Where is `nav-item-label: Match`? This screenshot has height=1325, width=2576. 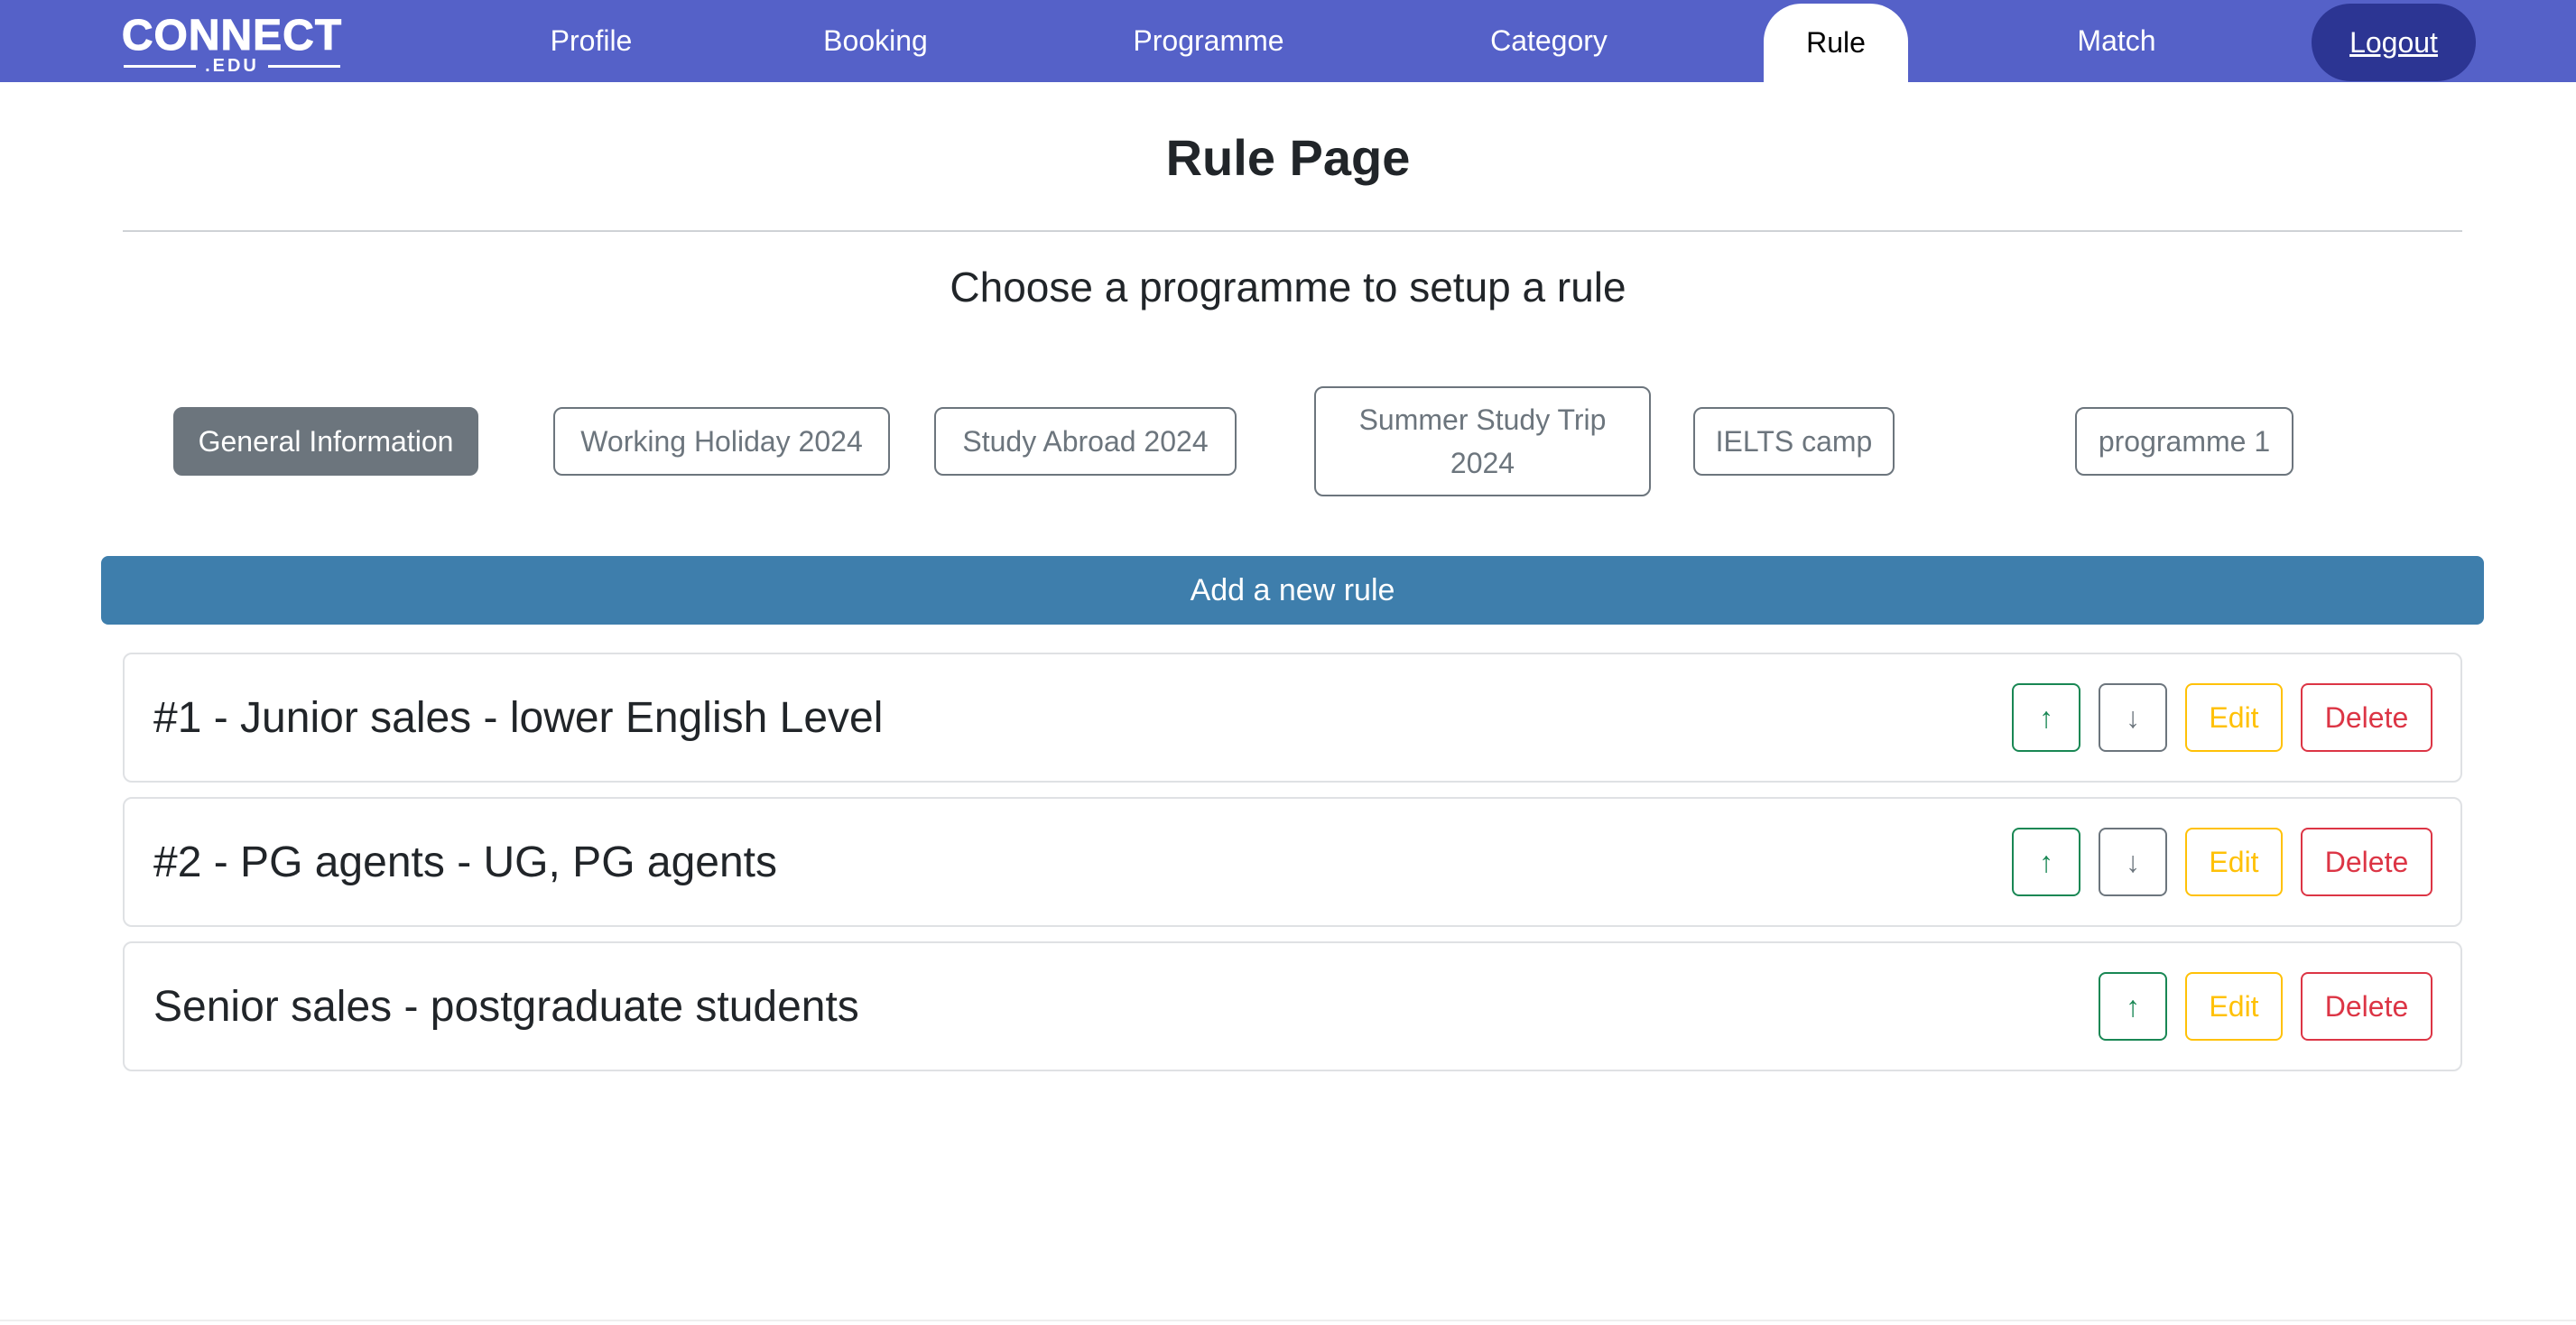
nav-item-label: Match is located at coordinates (2116, 40).